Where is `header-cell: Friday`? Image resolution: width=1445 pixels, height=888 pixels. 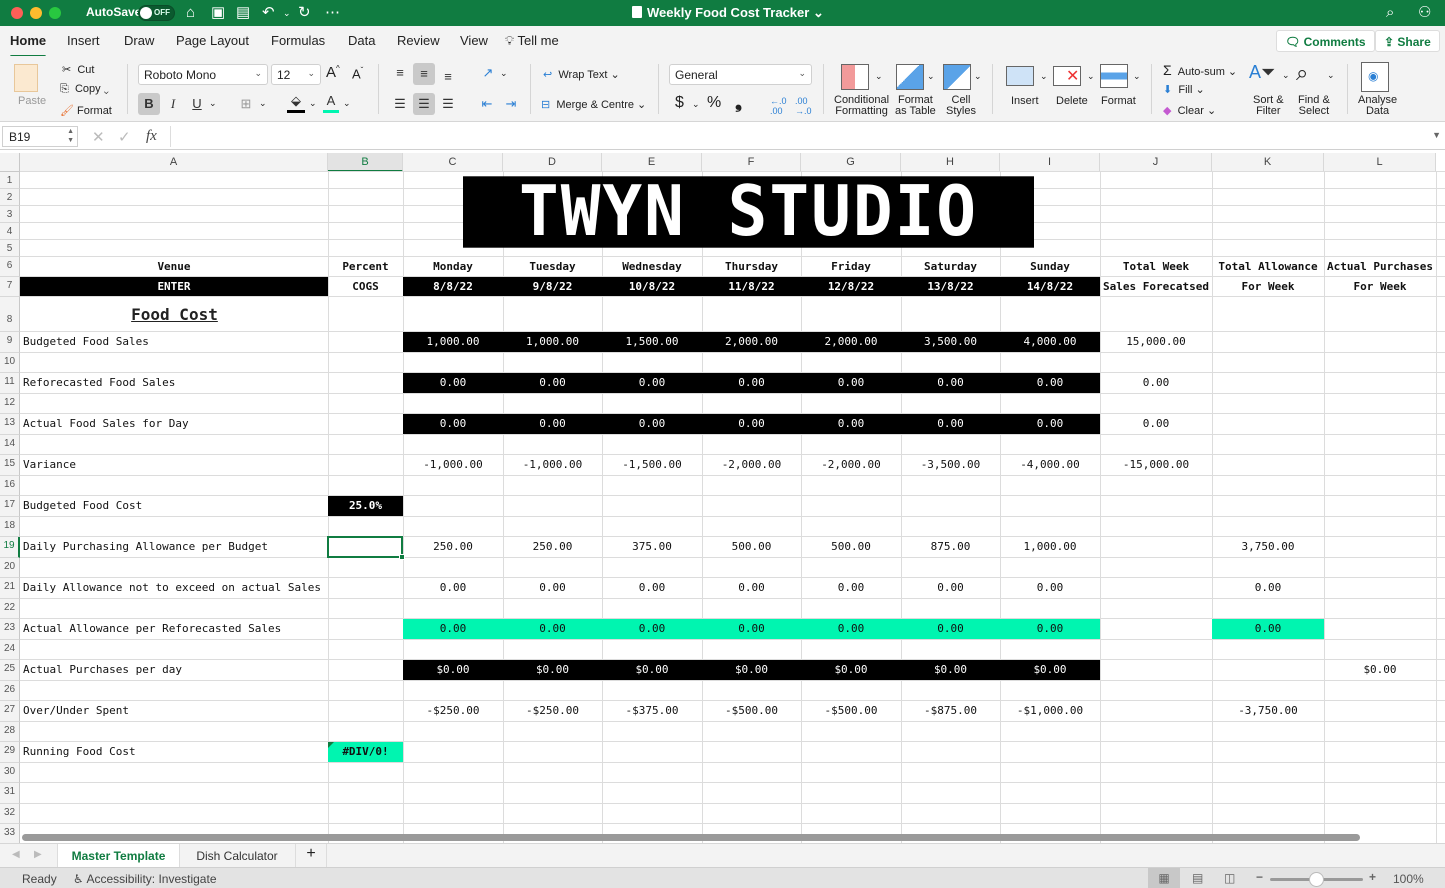
header-cell: Friday is located at coordinates (851, 266).